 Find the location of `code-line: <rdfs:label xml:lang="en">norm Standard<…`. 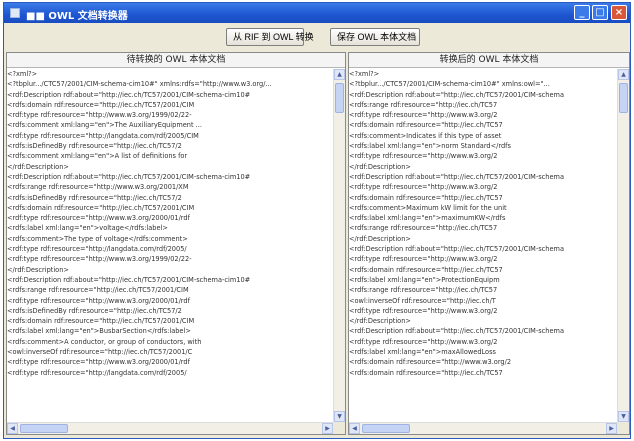

code-line: <rdfs:label xml:lang="en">norm Standard<… is located at coordinates (430, 146).